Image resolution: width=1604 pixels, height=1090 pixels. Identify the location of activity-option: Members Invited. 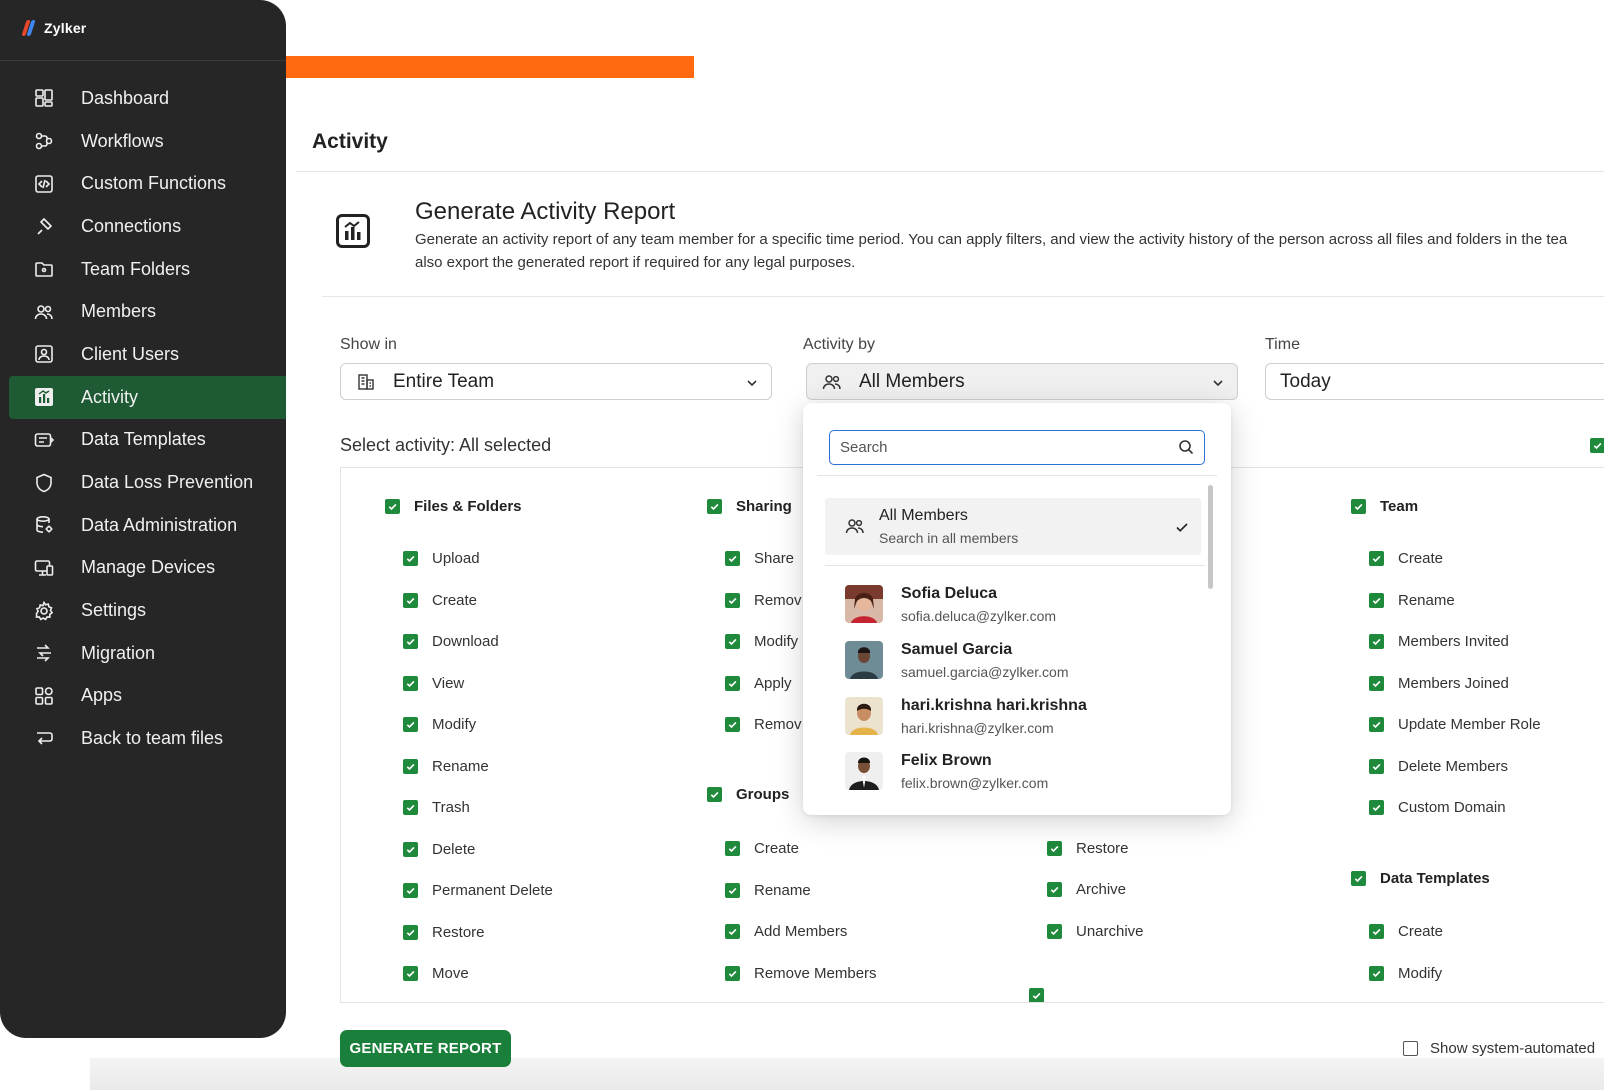
(1439, 641).